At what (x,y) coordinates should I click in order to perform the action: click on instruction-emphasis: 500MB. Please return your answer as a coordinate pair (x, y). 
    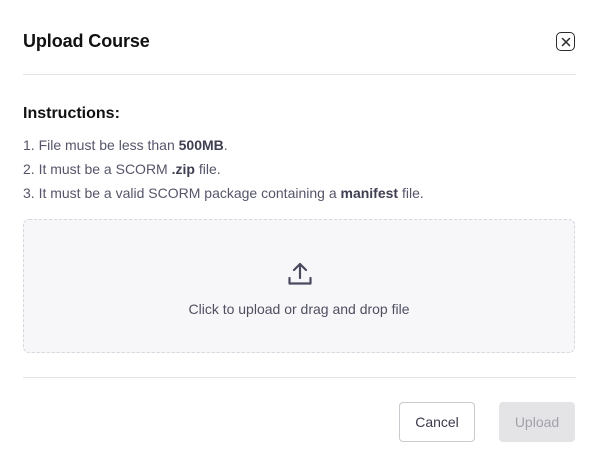
    Looking at the image, I should click on (201, 145).